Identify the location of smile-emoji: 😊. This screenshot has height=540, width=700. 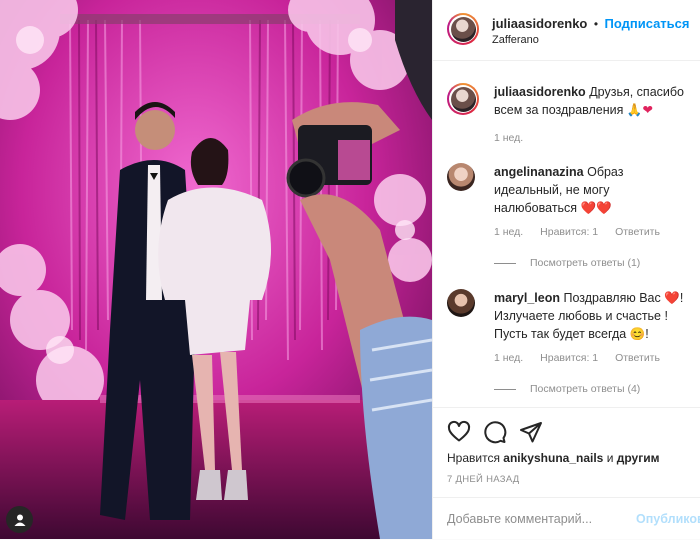
(637, 334).